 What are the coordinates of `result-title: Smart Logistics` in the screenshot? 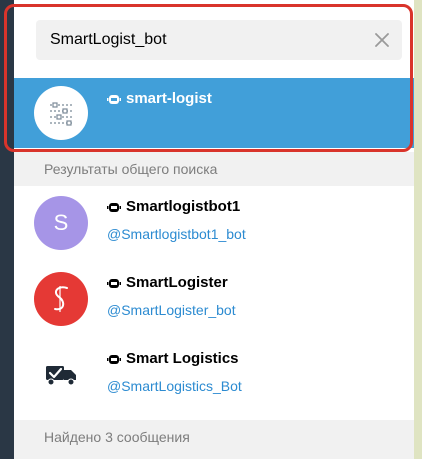 It's located at (182, 358).